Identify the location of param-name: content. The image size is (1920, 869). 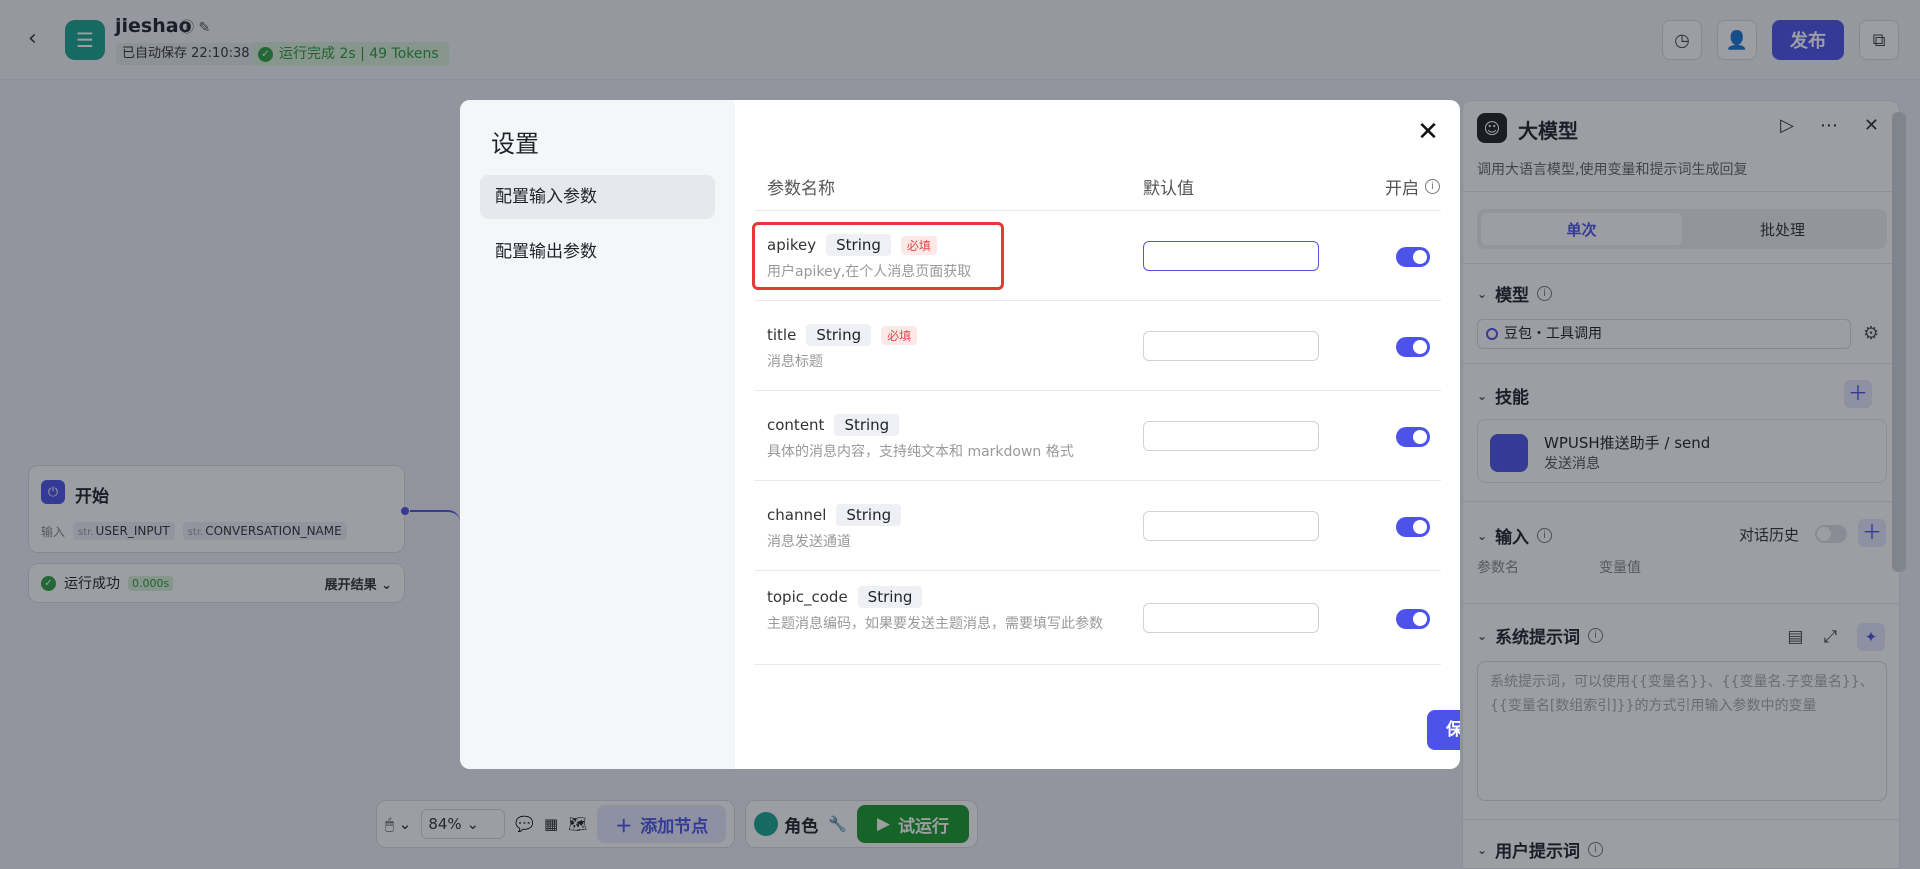
(796, 425).